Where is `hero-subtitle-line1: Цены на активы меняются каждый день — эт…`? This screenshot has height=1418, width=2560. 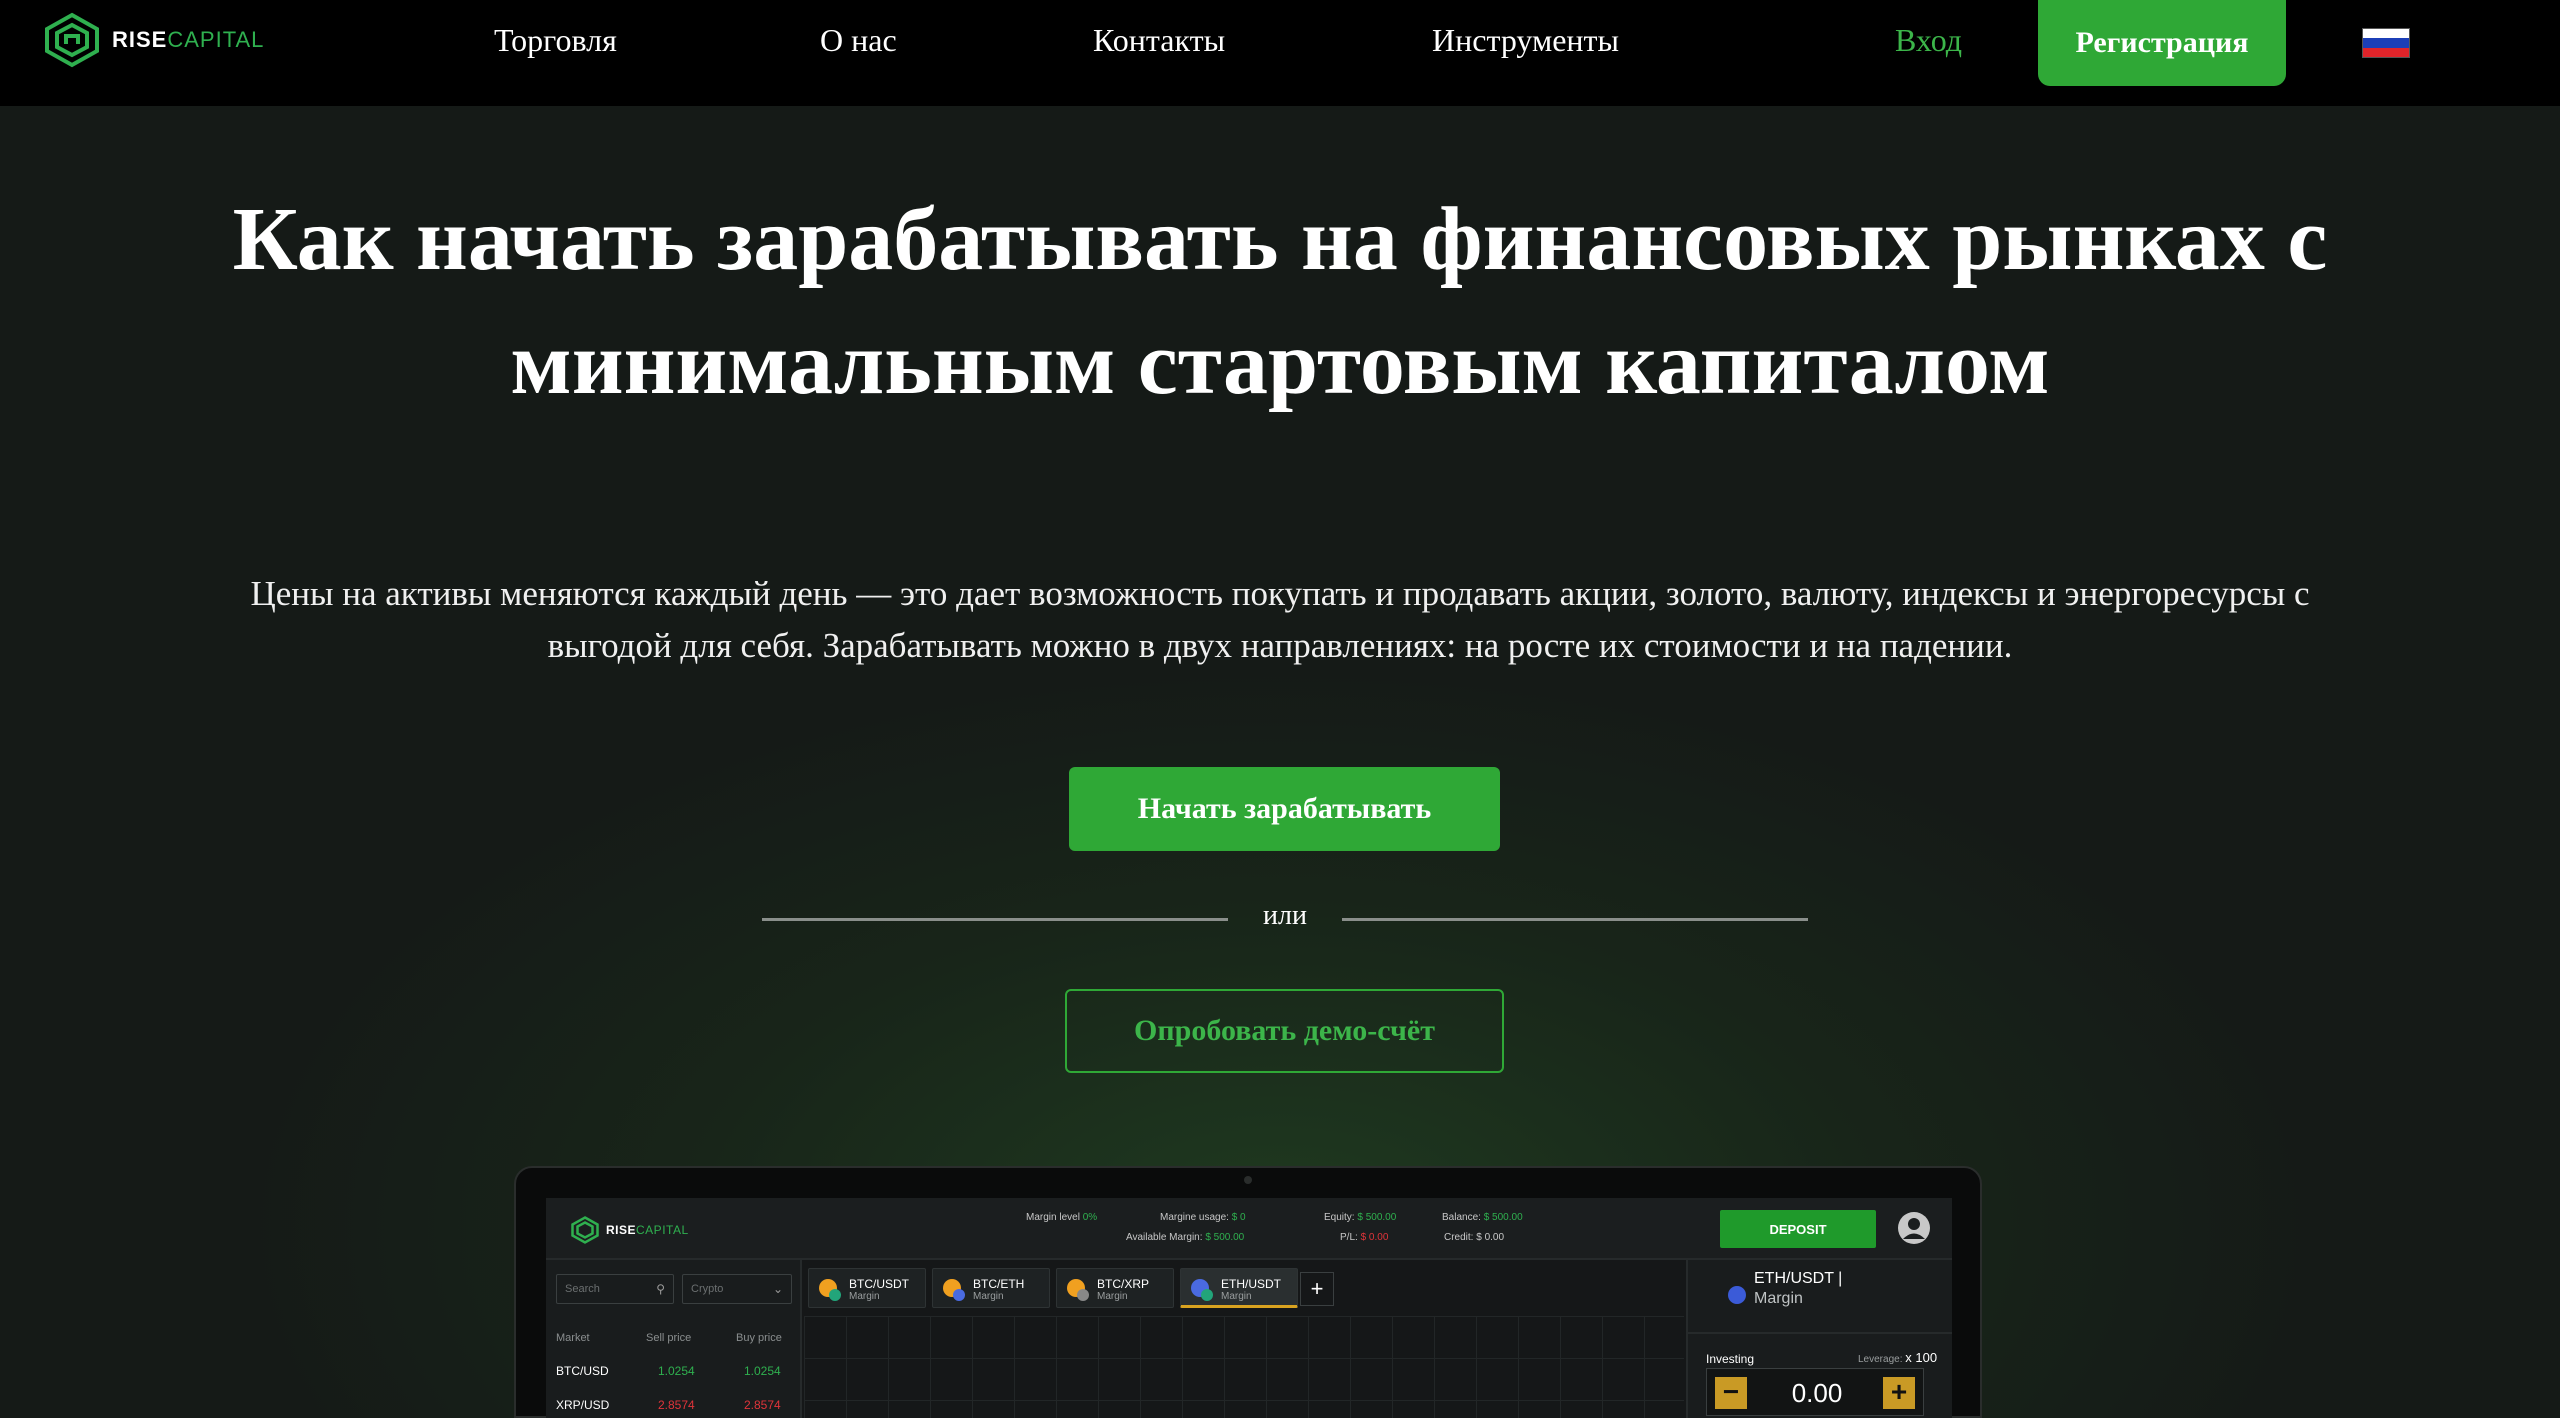 hero-subtitle-line1: Цены на активы меняются каждый день — эт… is located at coordinates (1280, 593).